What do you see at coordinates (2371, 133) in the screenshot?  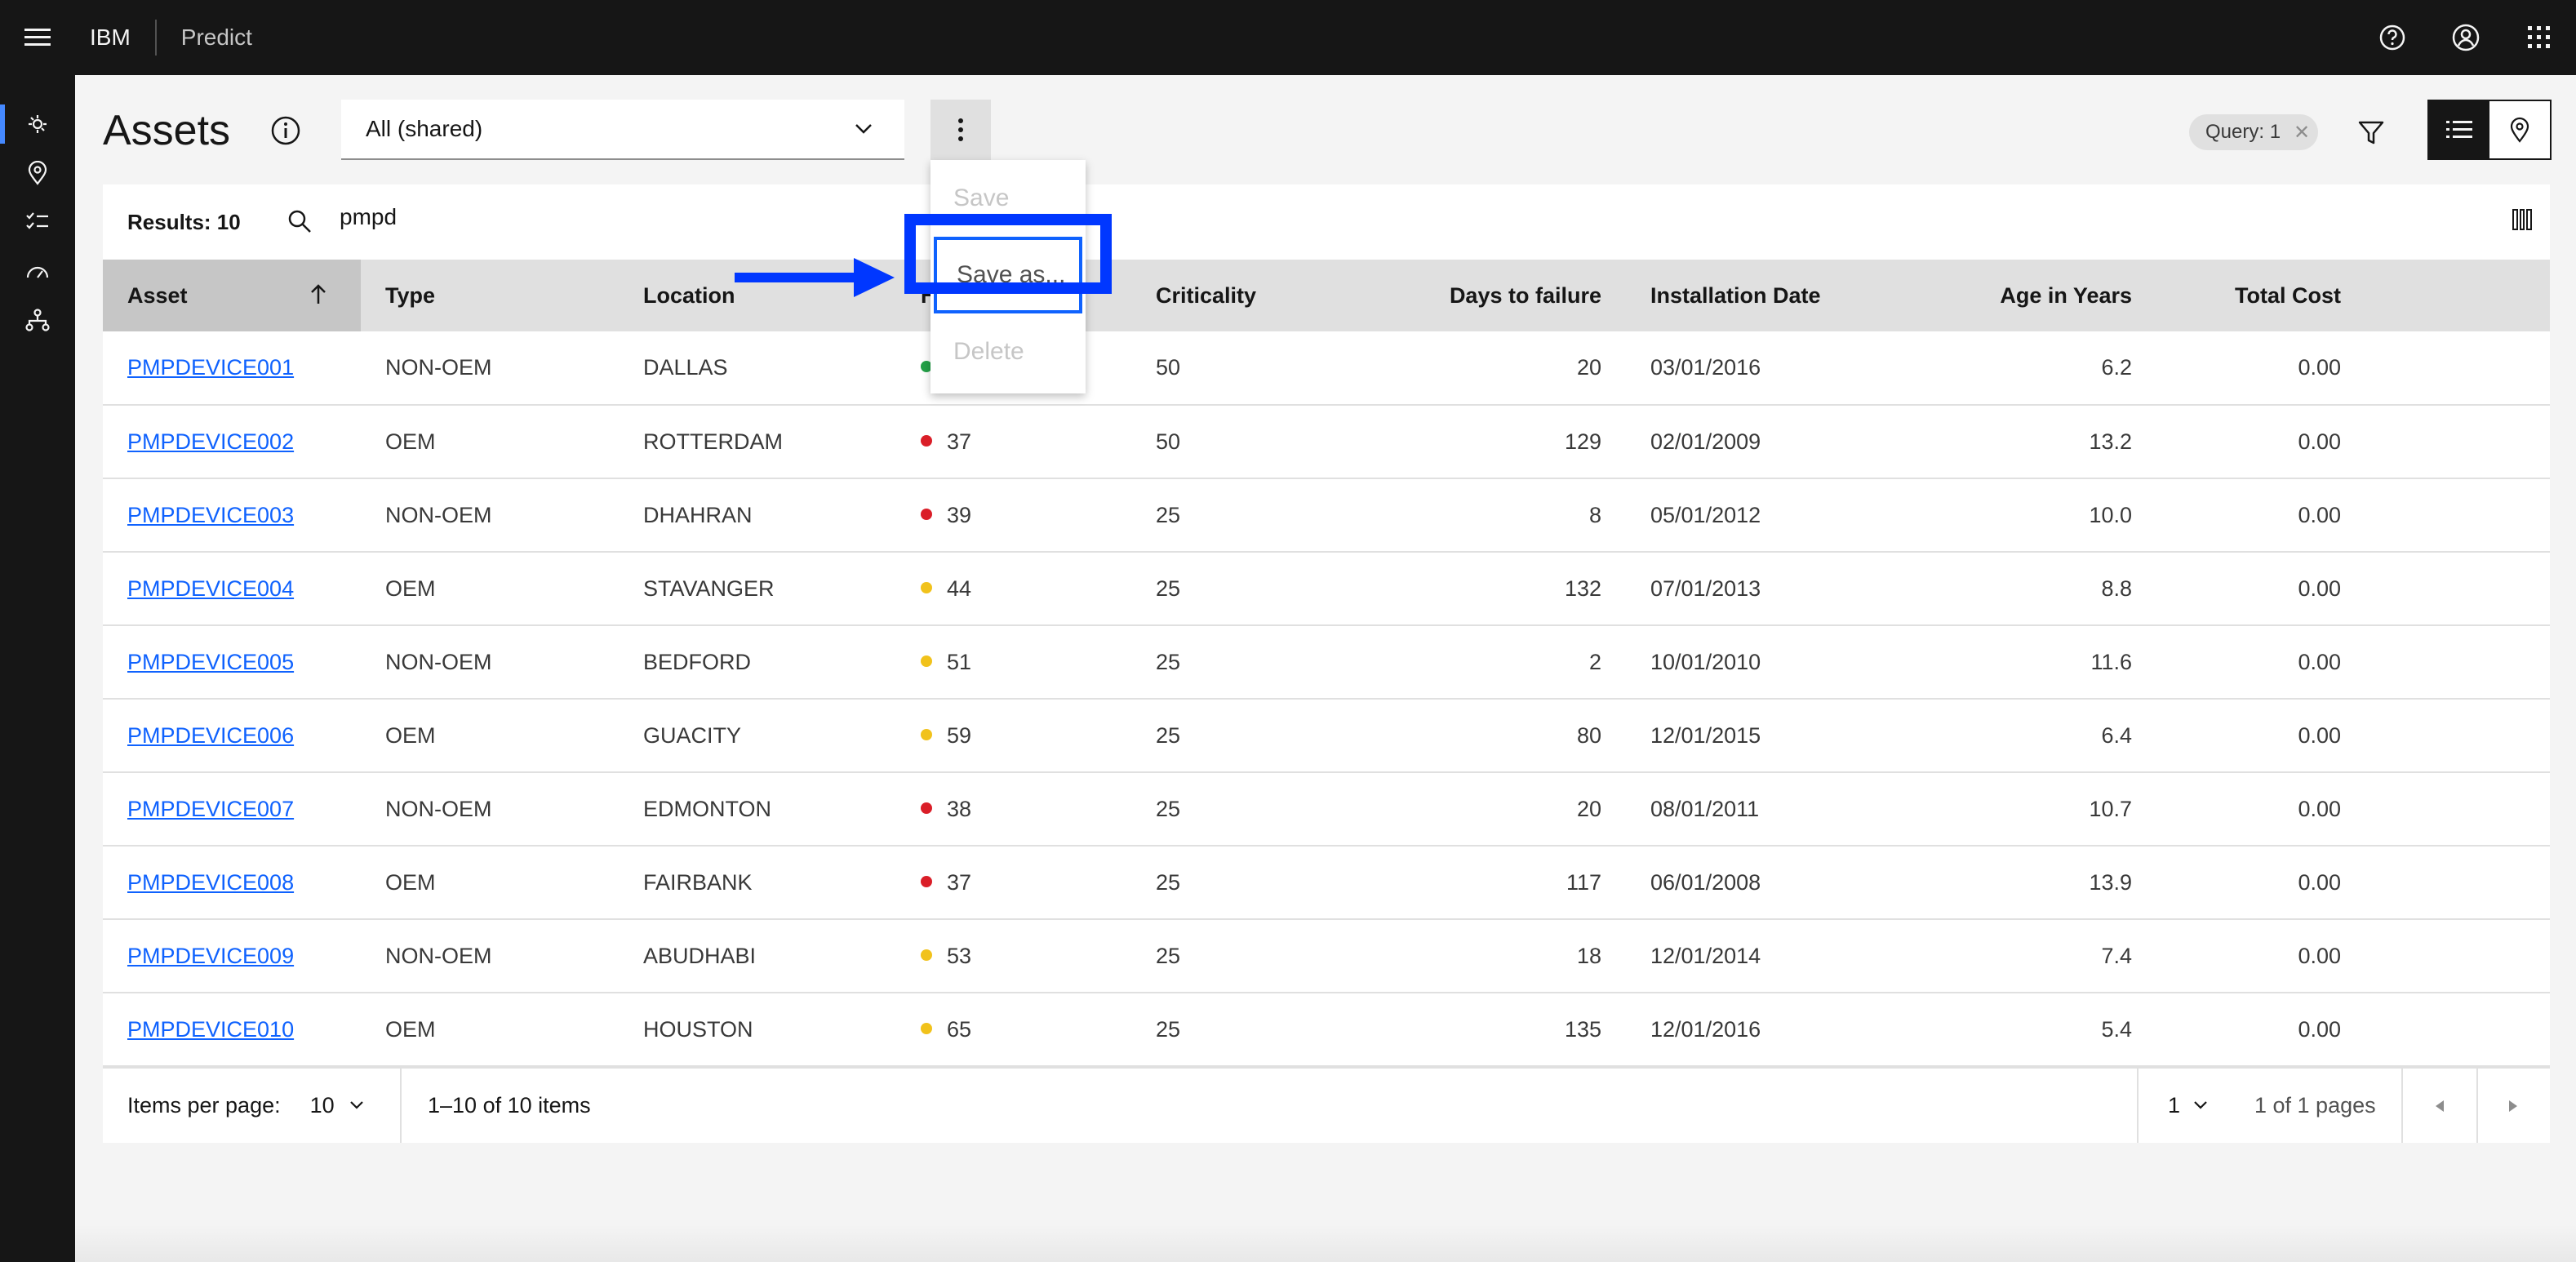 I see `filter-icon` at bounding box center [2371, 133].